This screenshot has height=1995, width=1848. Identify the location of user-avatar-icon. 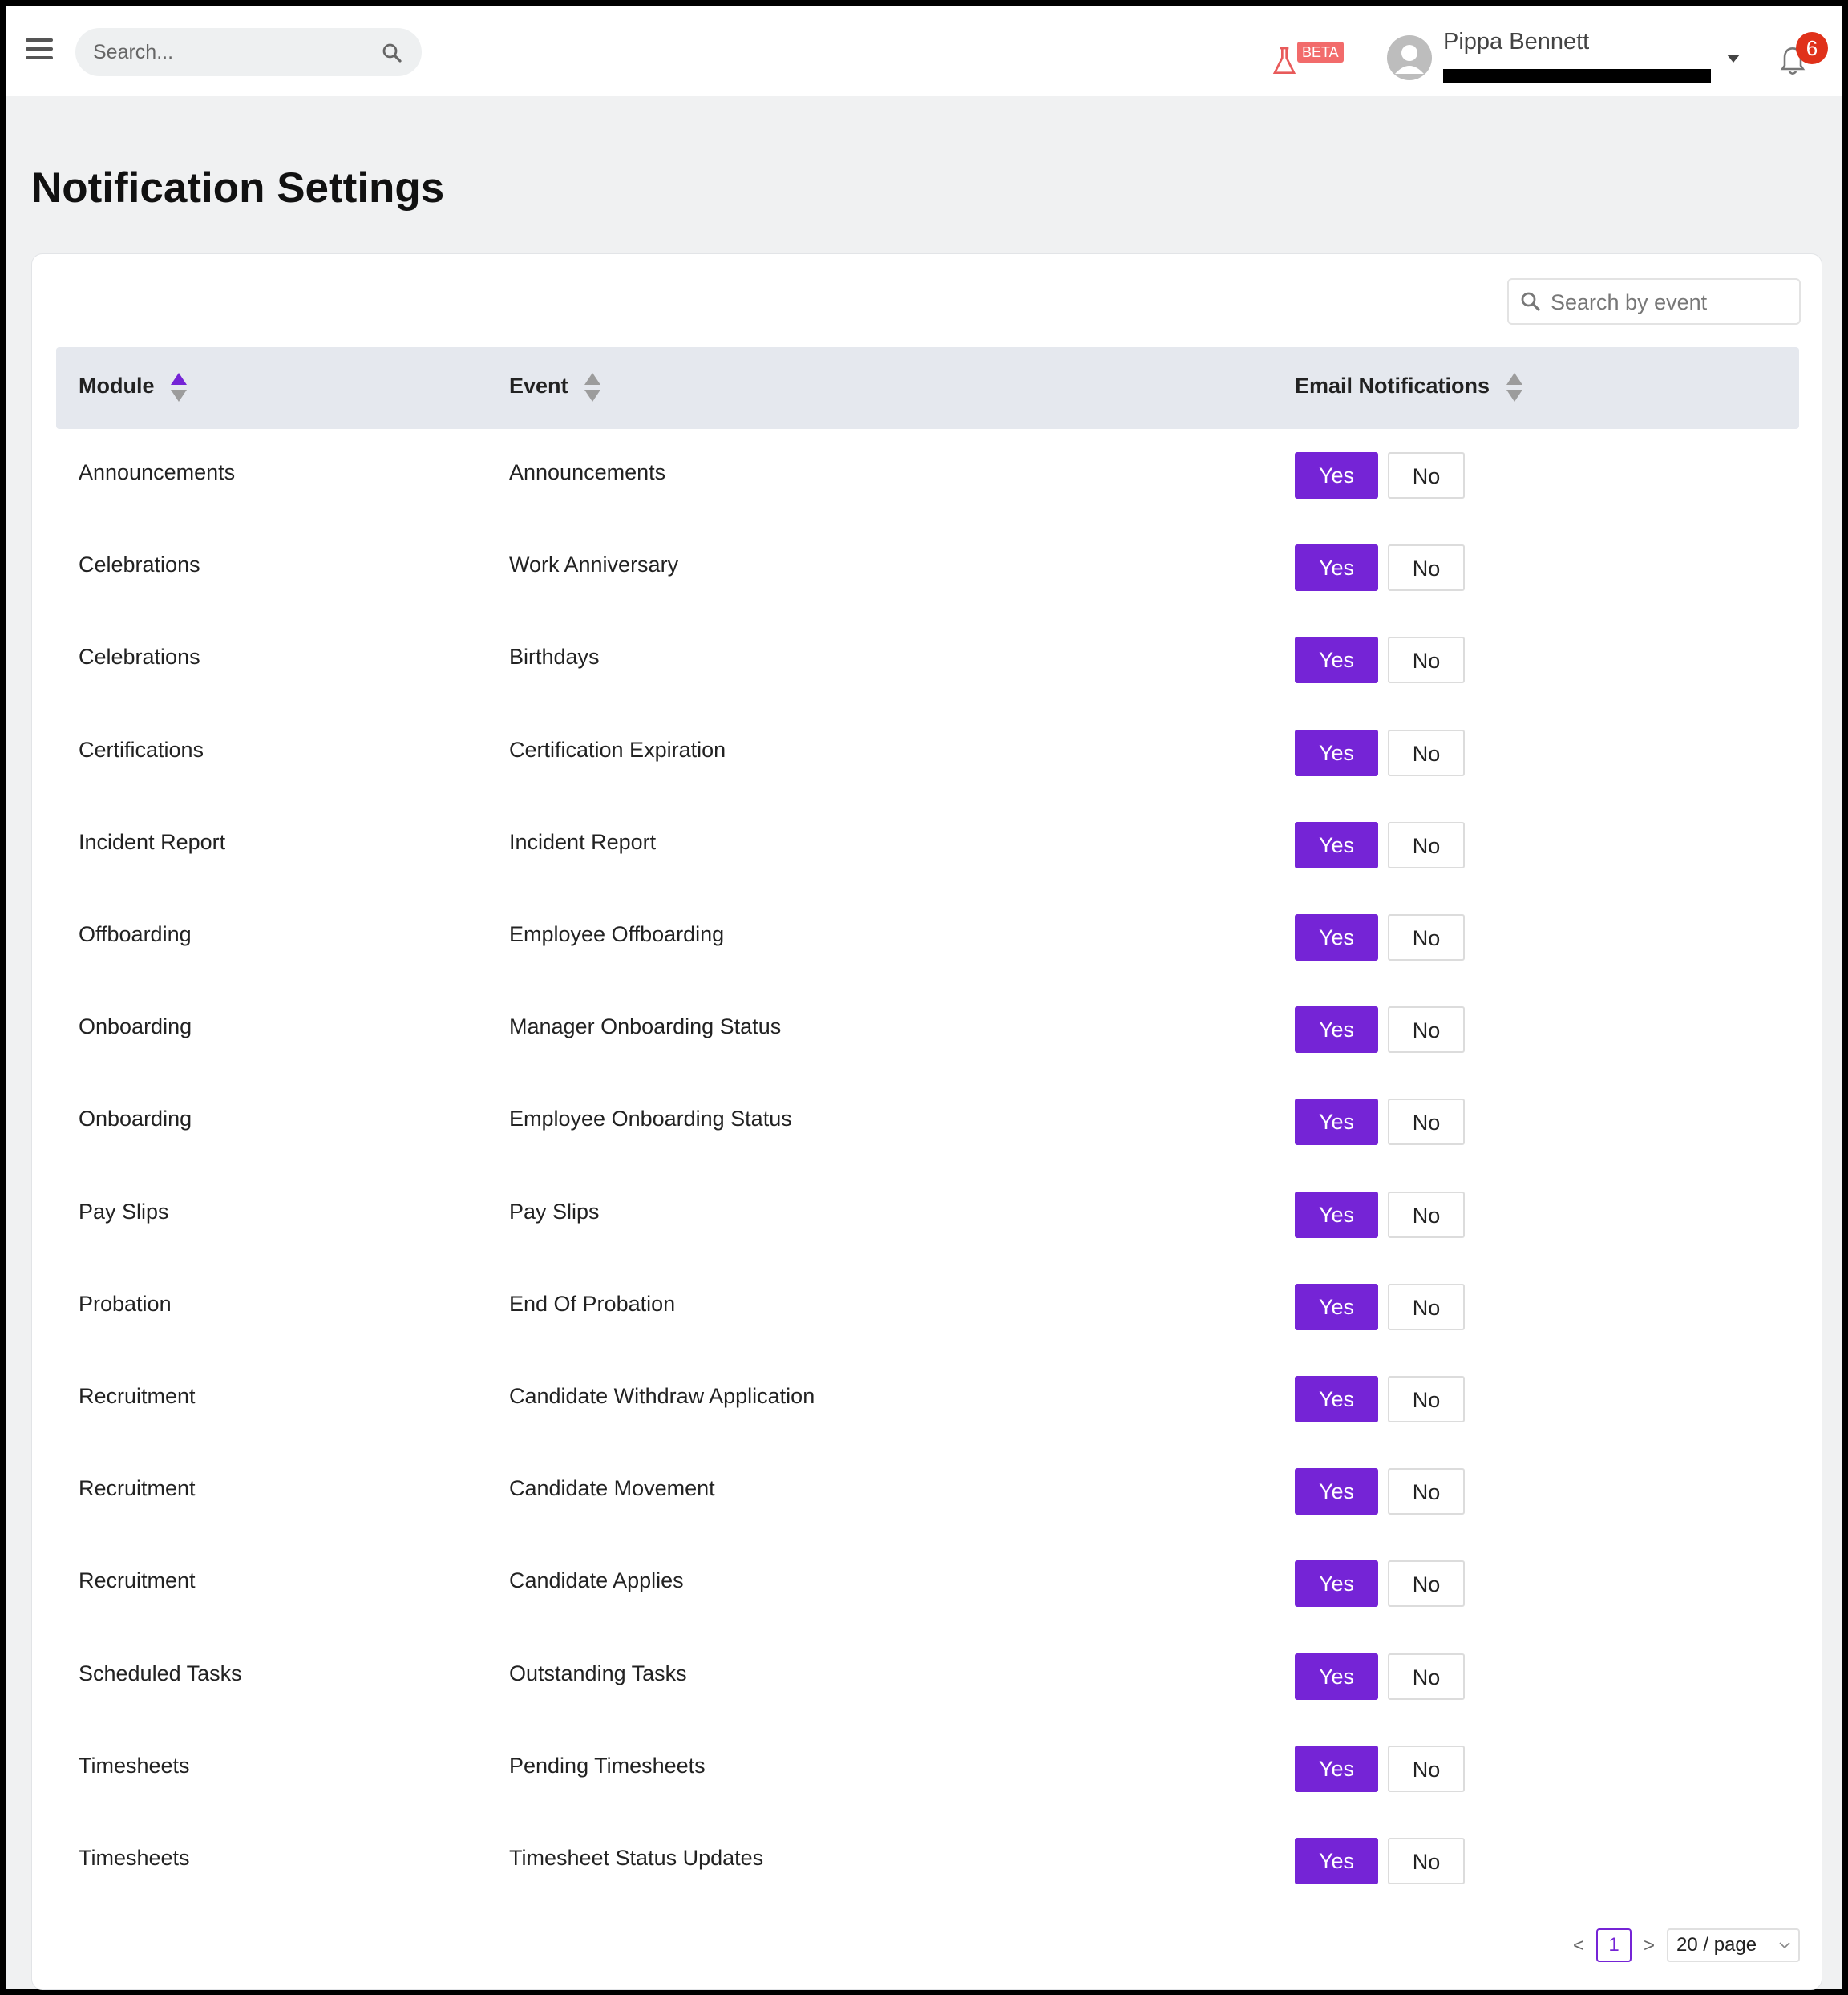
(1409, 57).